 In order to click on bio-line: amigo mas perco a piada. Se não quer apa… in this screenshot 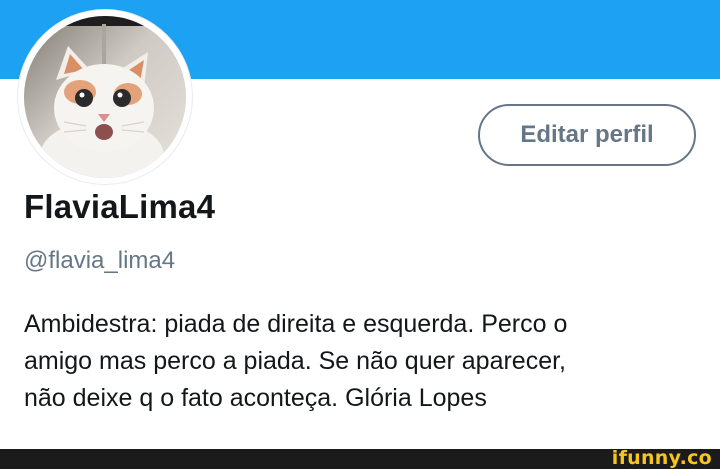, I will do `click(295, 361)`.